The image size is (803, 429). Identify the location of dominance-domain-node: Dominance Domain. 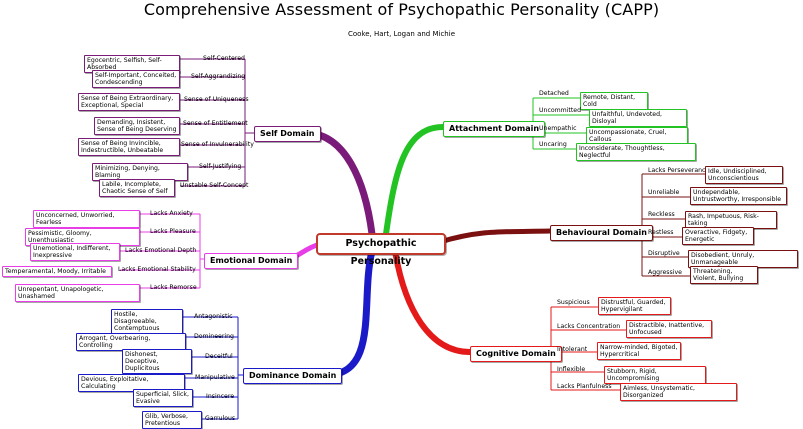
(293, 376).